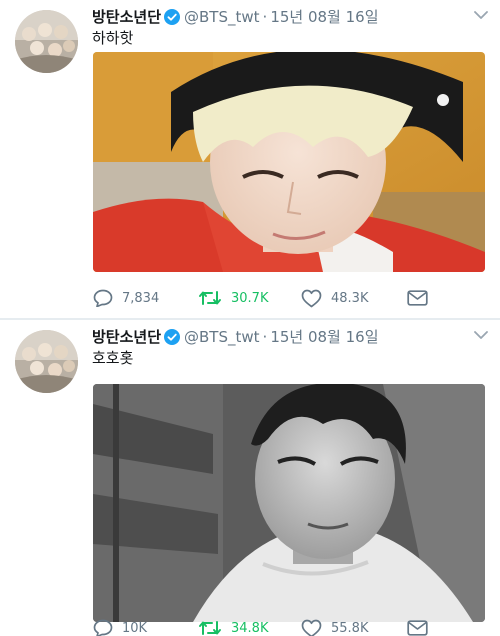 The image size is (500, 636). What do you see at coordinates (250, 628) in the screenshot?
I see `retweet-count: 34.8K` at bounding box center [250, 628].